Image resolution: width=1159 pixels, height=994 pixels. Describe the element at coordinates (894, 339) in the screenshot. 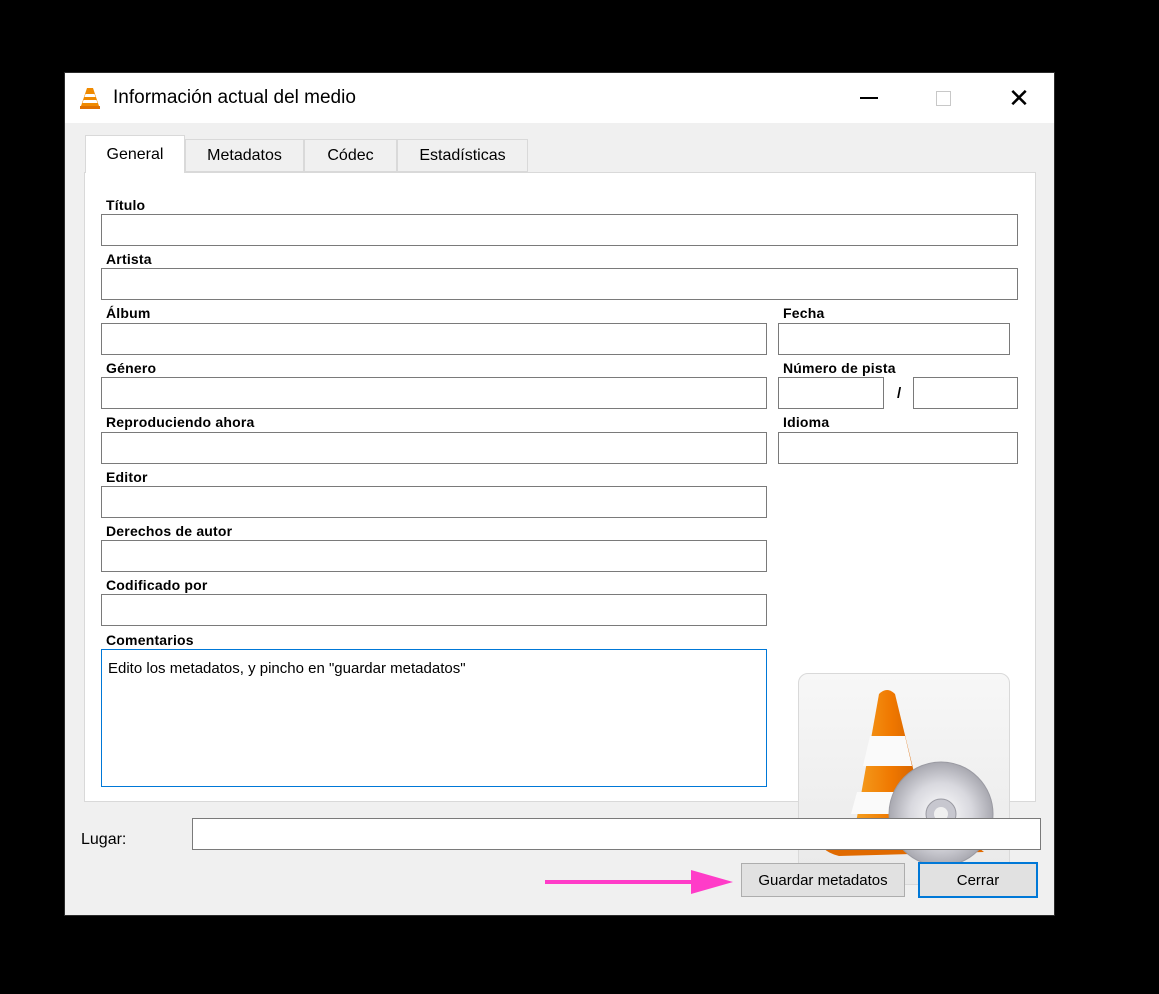

I see `fecha-field` at that location.